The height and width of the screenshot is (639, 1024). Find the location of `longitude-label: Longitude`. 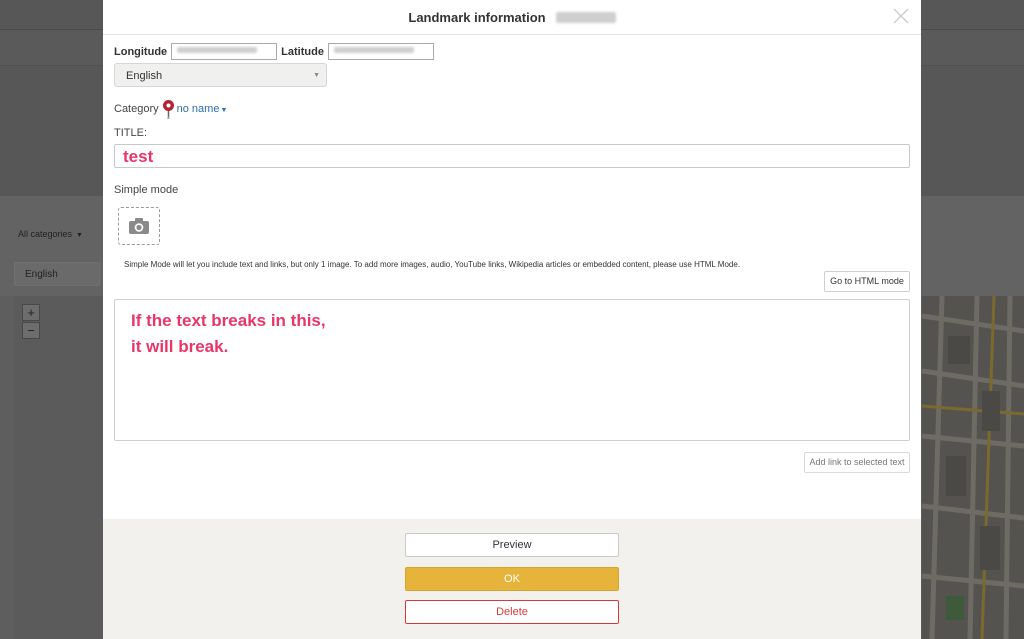

longitude-label: Longitude is located at coordinates (141, 51).